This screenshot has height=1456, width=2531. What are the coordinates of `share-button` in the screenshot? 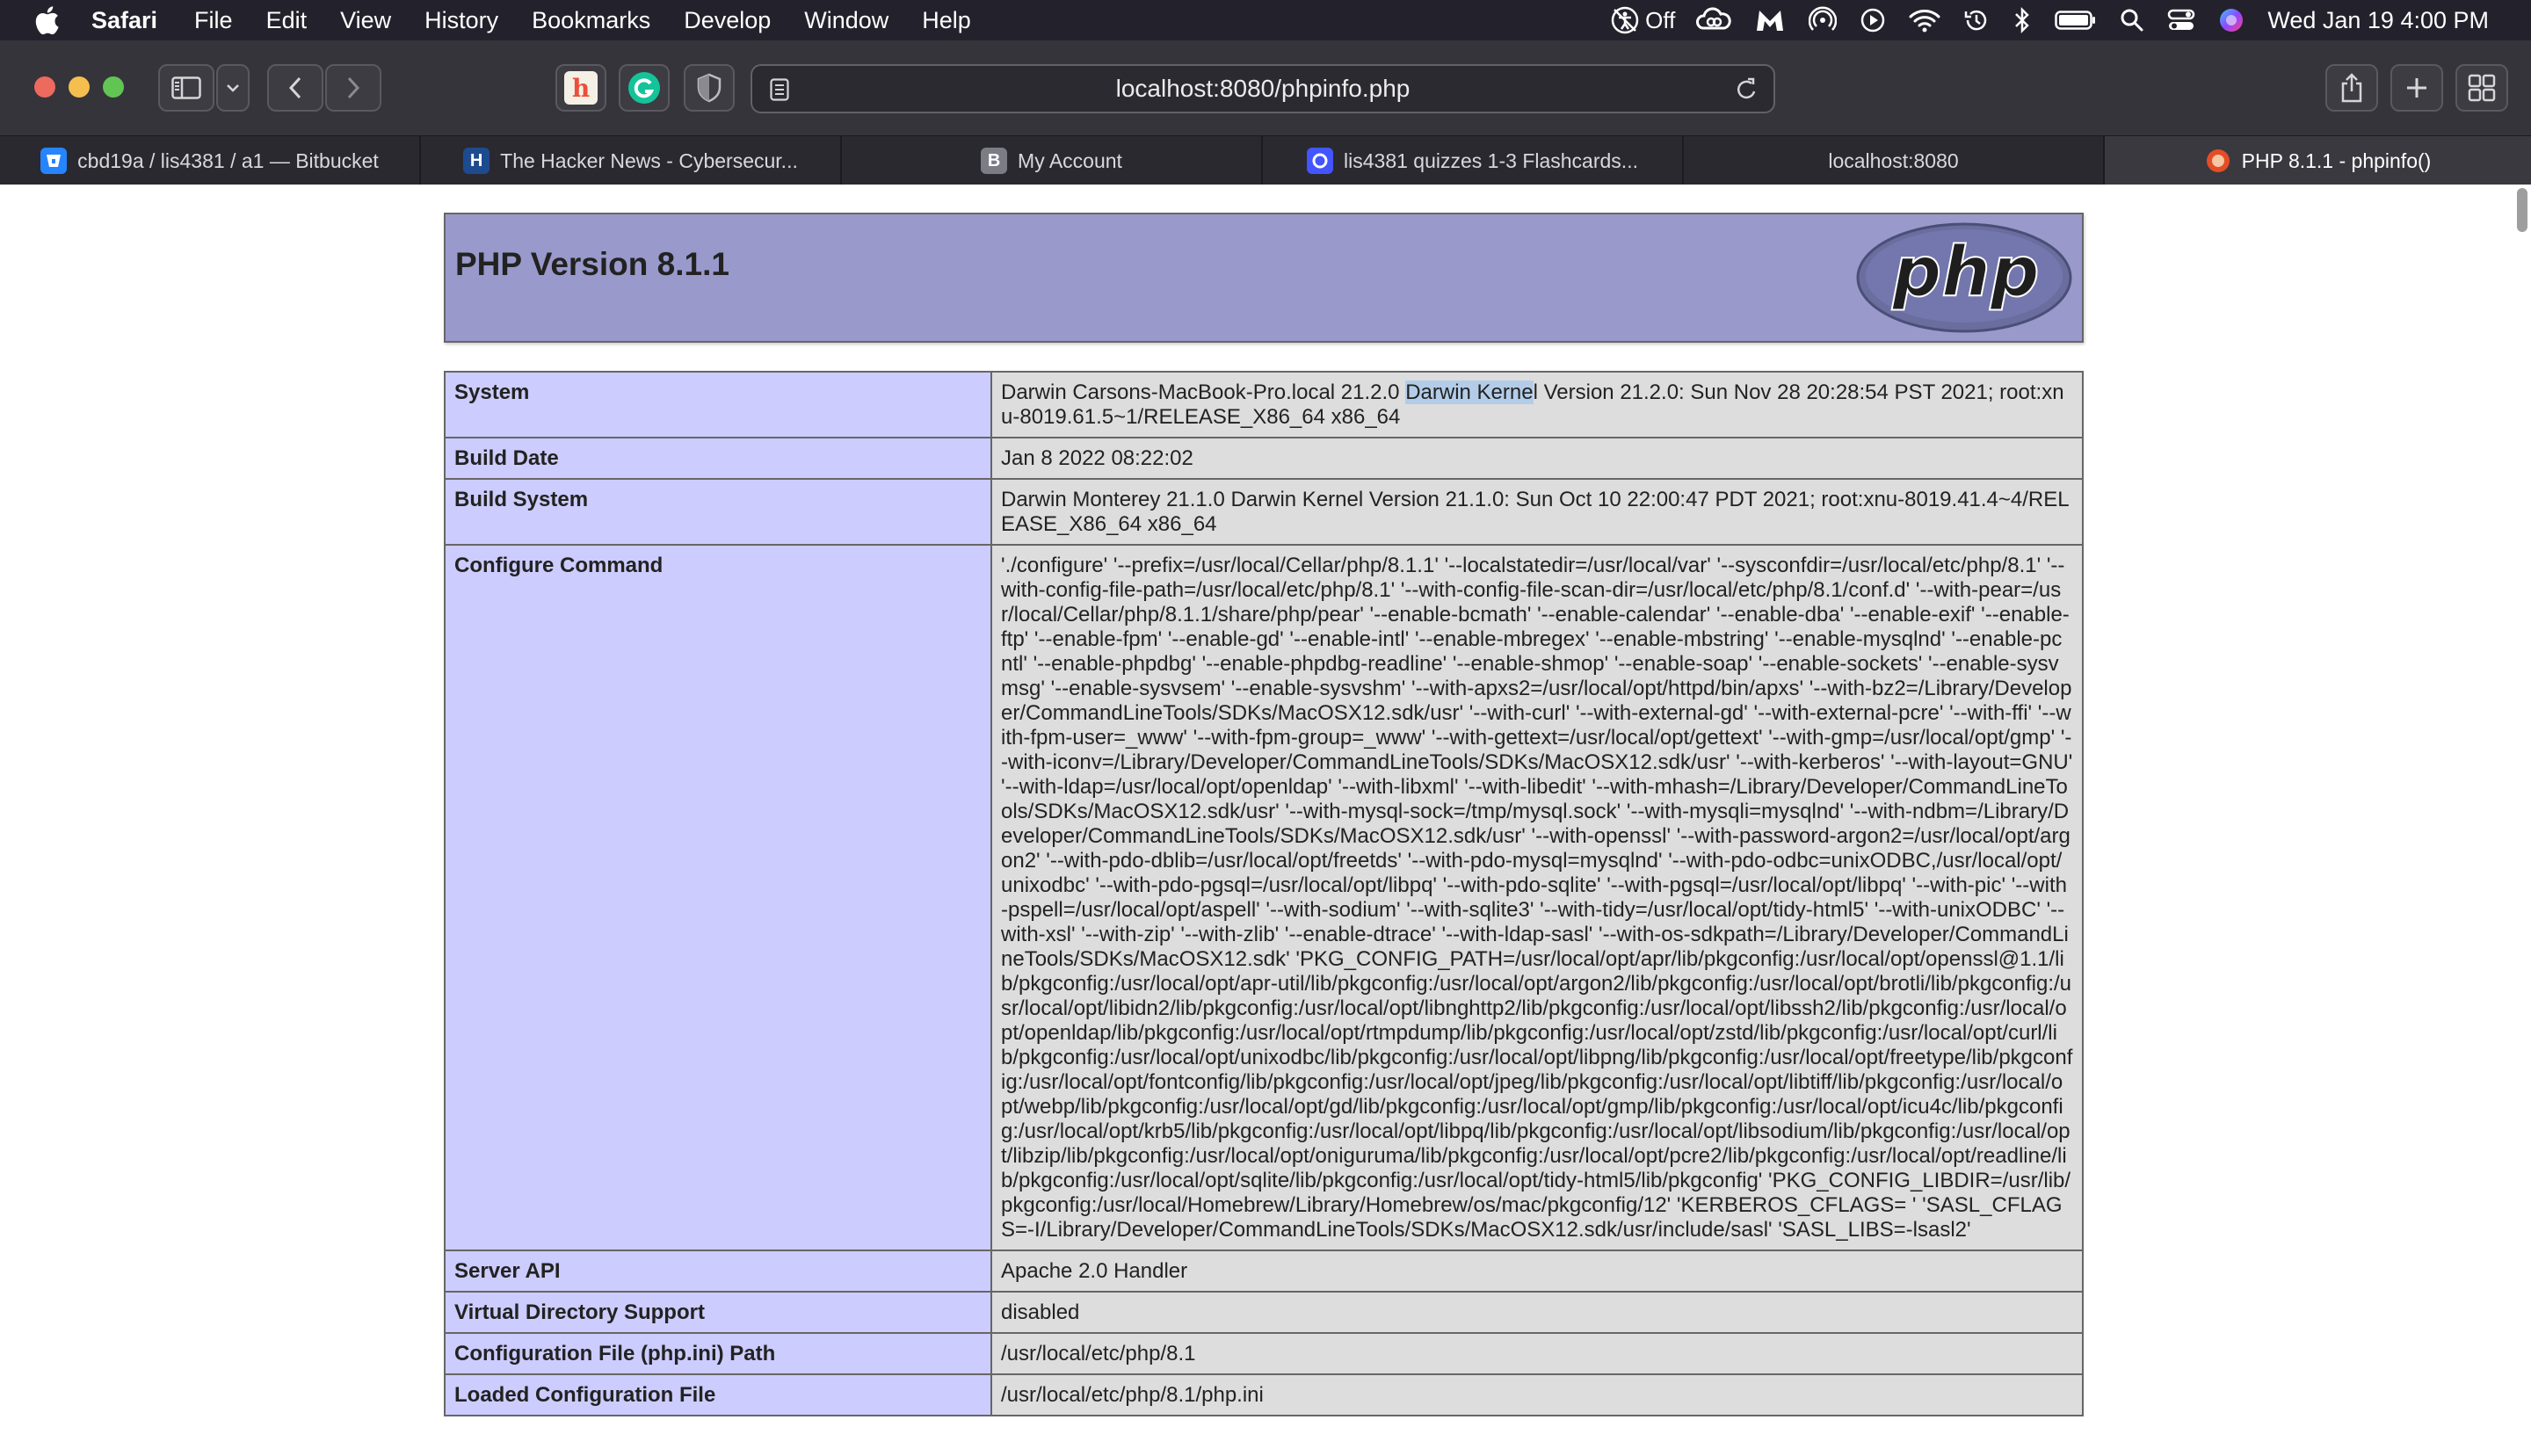 It's located at (2351, 88).